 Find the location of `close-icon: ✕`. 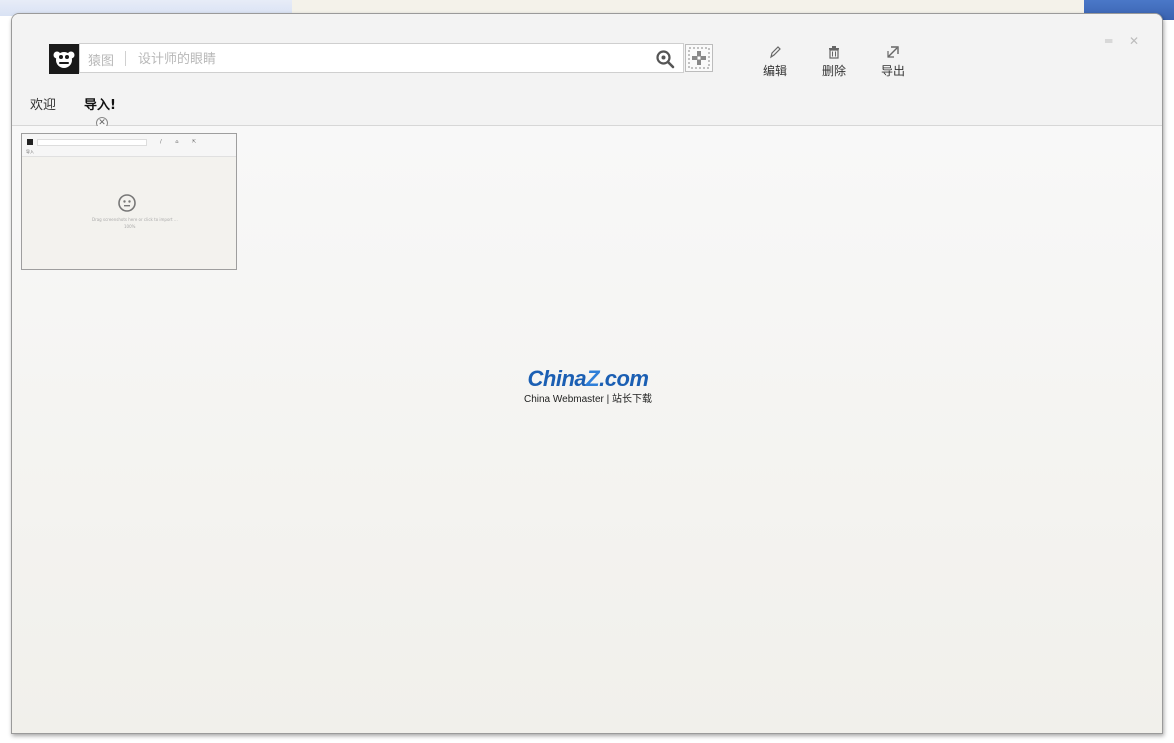

close-icon: ✕ is located at coordinates (1134, 41).